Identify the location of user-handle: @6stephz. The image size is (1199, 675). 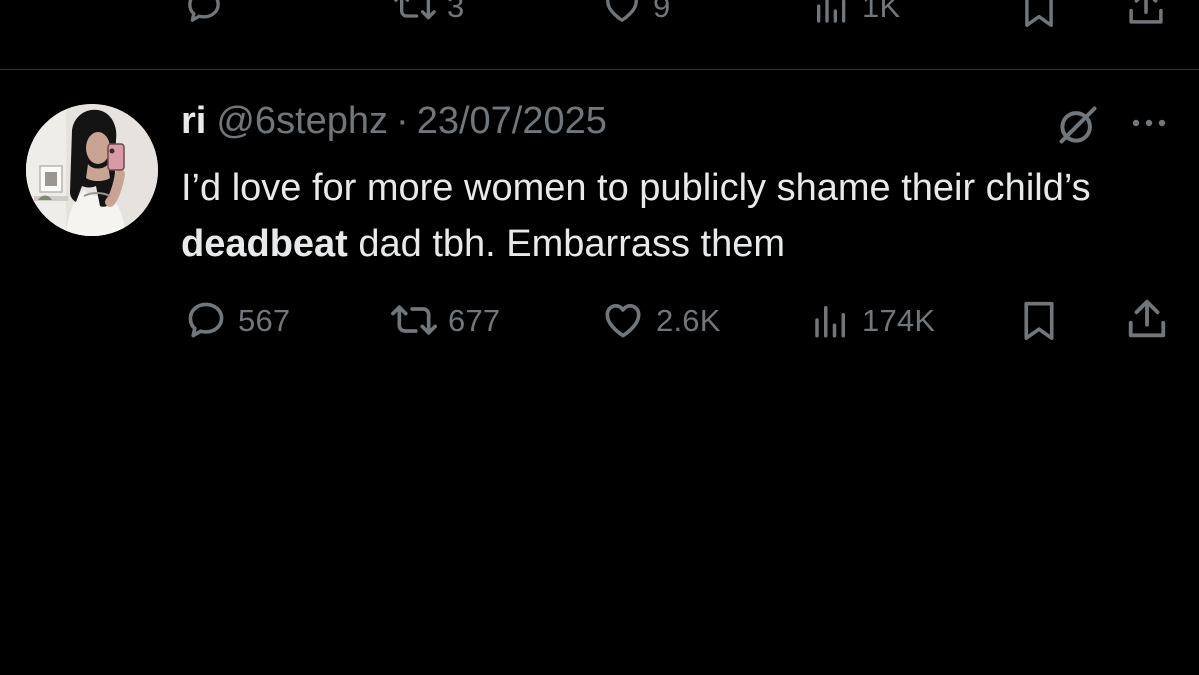
(302, 121).